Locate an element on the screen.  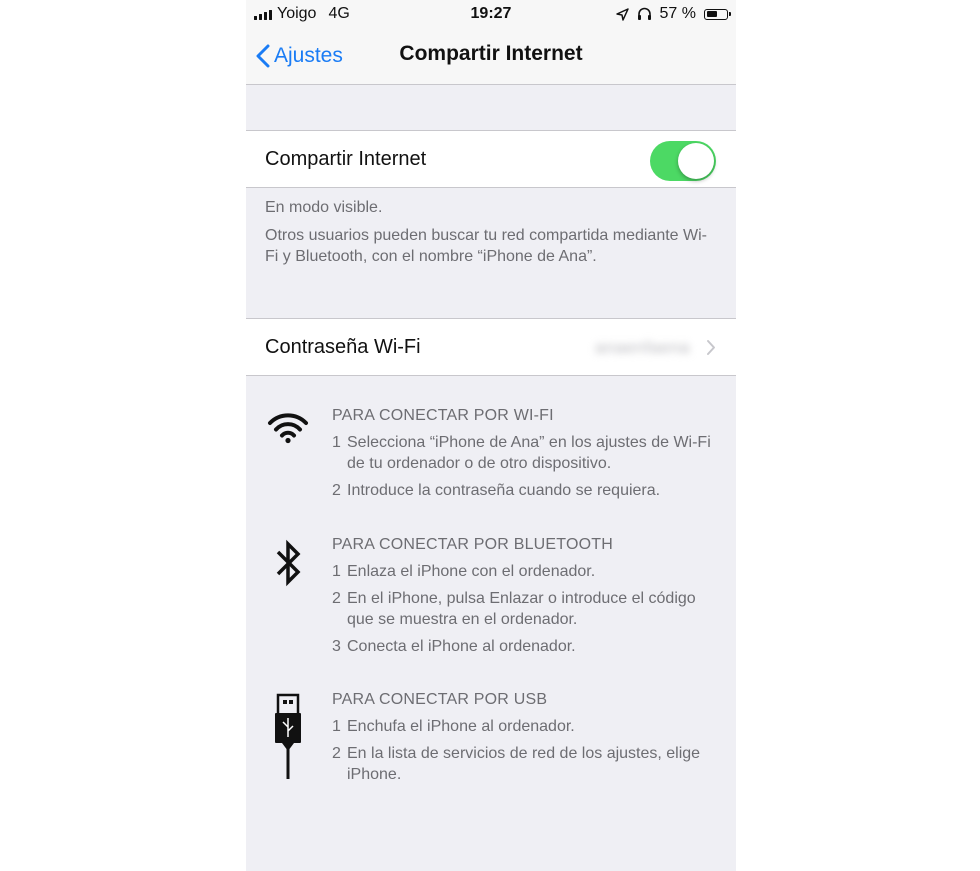
status-bar: Yoigo 4G 19:27 57 % is located at coordinates (491, 14).